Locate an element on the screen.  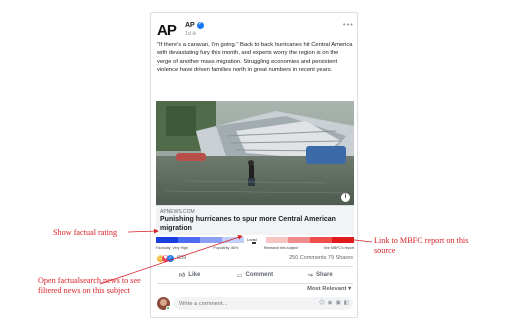
link-domain: APNEWS.COM is located at coordinates (177, 212).